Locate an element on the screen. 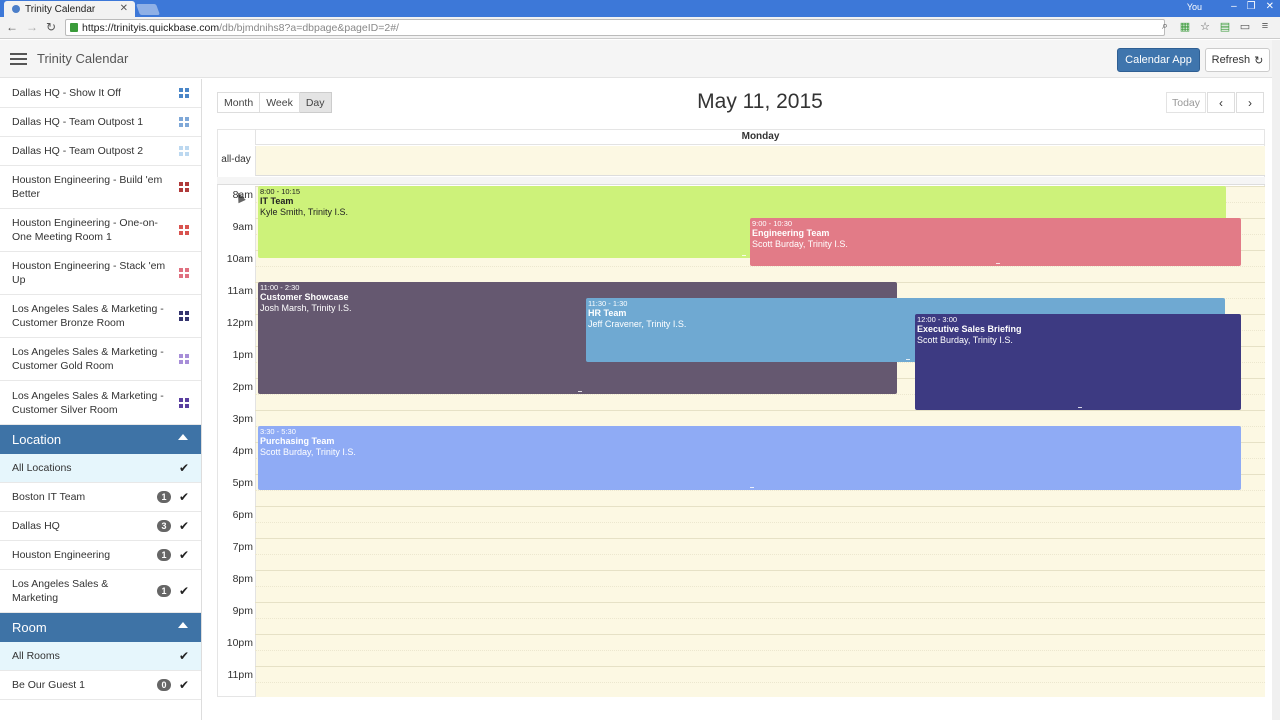  filter-item: Be Our Guest 1 0 ✔ is located at coordinates (100, 685).